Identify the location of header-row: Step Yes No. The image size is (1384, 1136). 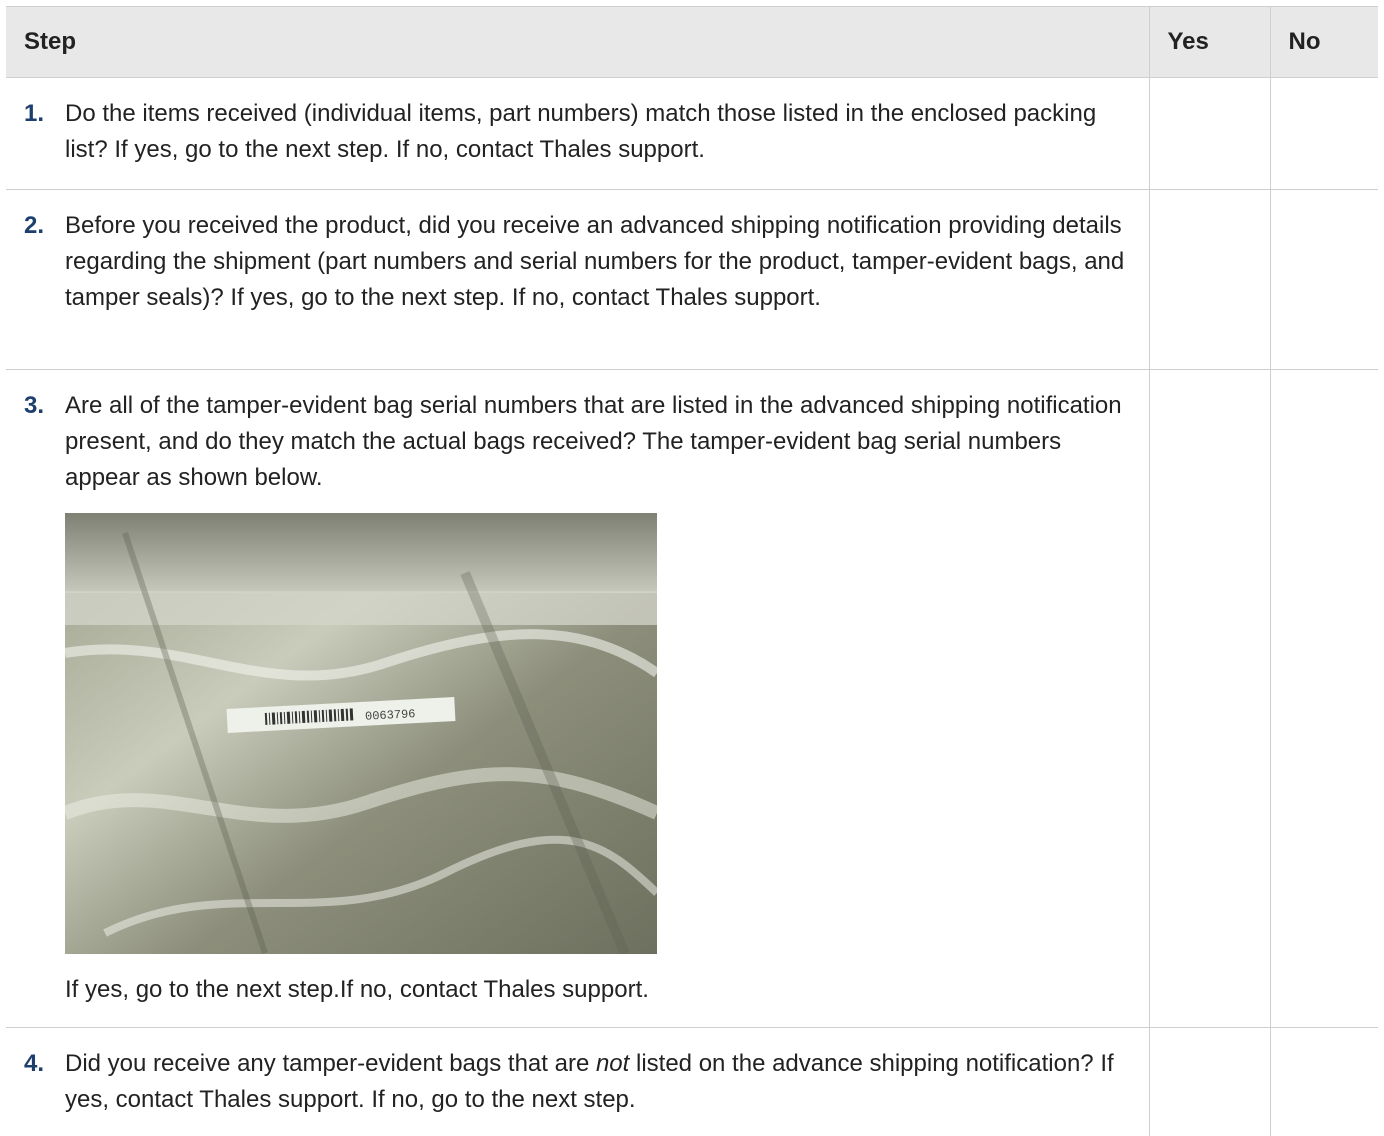
(692, 42).